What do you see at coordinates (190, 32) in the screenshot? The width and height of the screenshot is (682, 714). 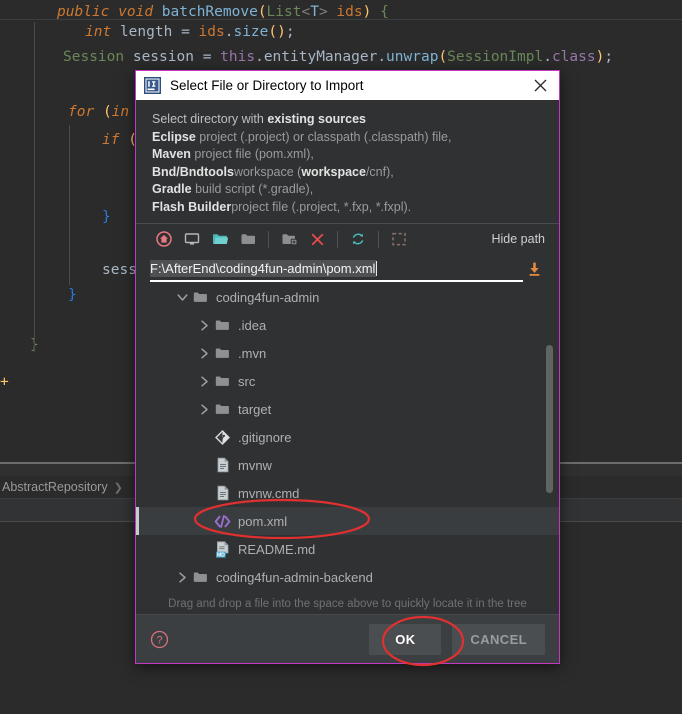 I see `code-line: int length = ids.size();` at bounding box center [190, 32].